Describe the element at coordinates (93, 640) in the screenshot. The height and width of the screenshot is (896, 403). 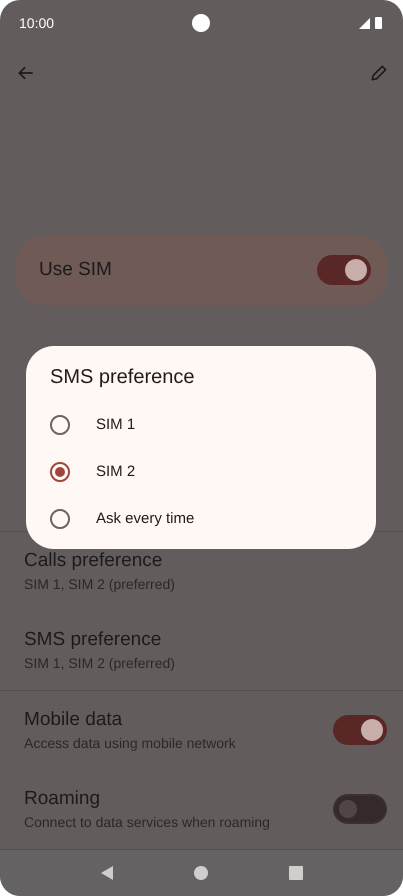
I see `setting-title: SMS preference` at that location.